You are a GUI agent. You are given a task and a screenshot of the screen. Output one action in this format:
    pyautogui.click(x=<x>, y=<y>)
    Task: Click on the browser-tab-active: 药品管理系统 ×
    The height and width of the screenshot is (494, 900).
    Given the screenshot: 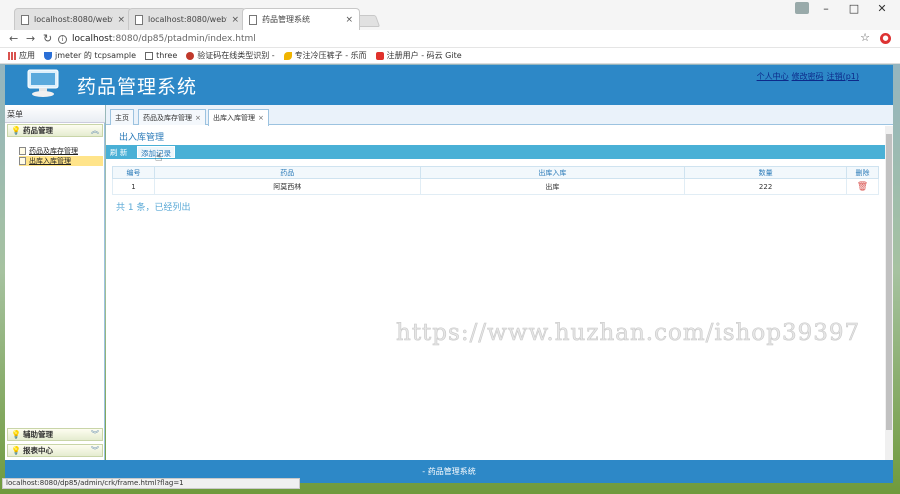 What is the action you would take?
    pyautogui.click(x=301, y=19)
    